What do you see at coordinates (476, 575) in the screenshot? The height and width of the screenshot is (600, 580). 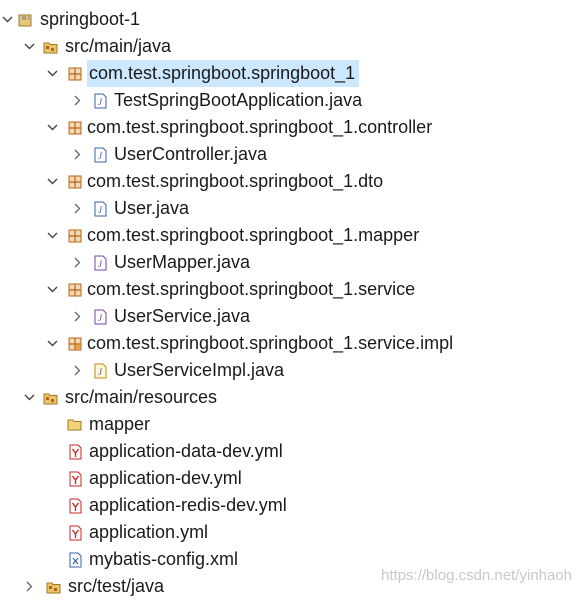 I see `watermark: https://blog.csdn.net/yinhaoh` at bounding box center [476, 575].